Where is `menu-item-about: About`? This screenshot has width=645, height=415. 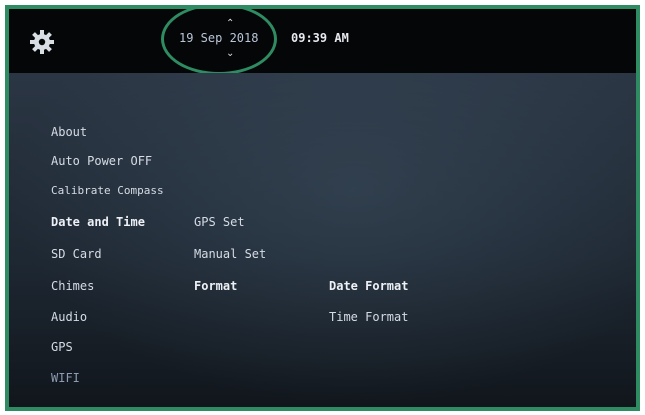 menu-item-about: About is located at coordinates (69, 132).